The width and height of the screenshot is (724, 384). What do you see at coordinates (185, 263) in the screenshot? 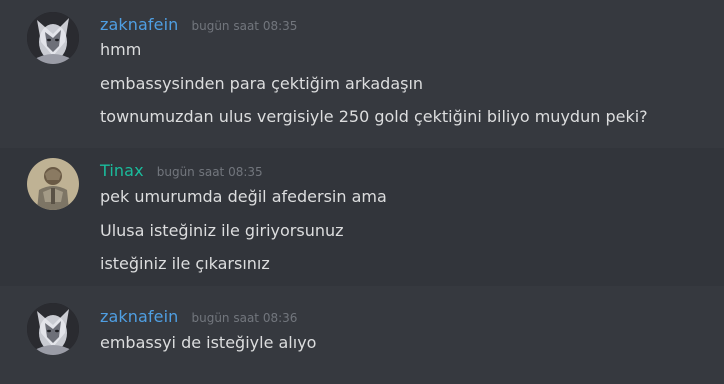
I see `message-text: isteğiniz ile çıkarsınız` at bounding box center [185, 263].